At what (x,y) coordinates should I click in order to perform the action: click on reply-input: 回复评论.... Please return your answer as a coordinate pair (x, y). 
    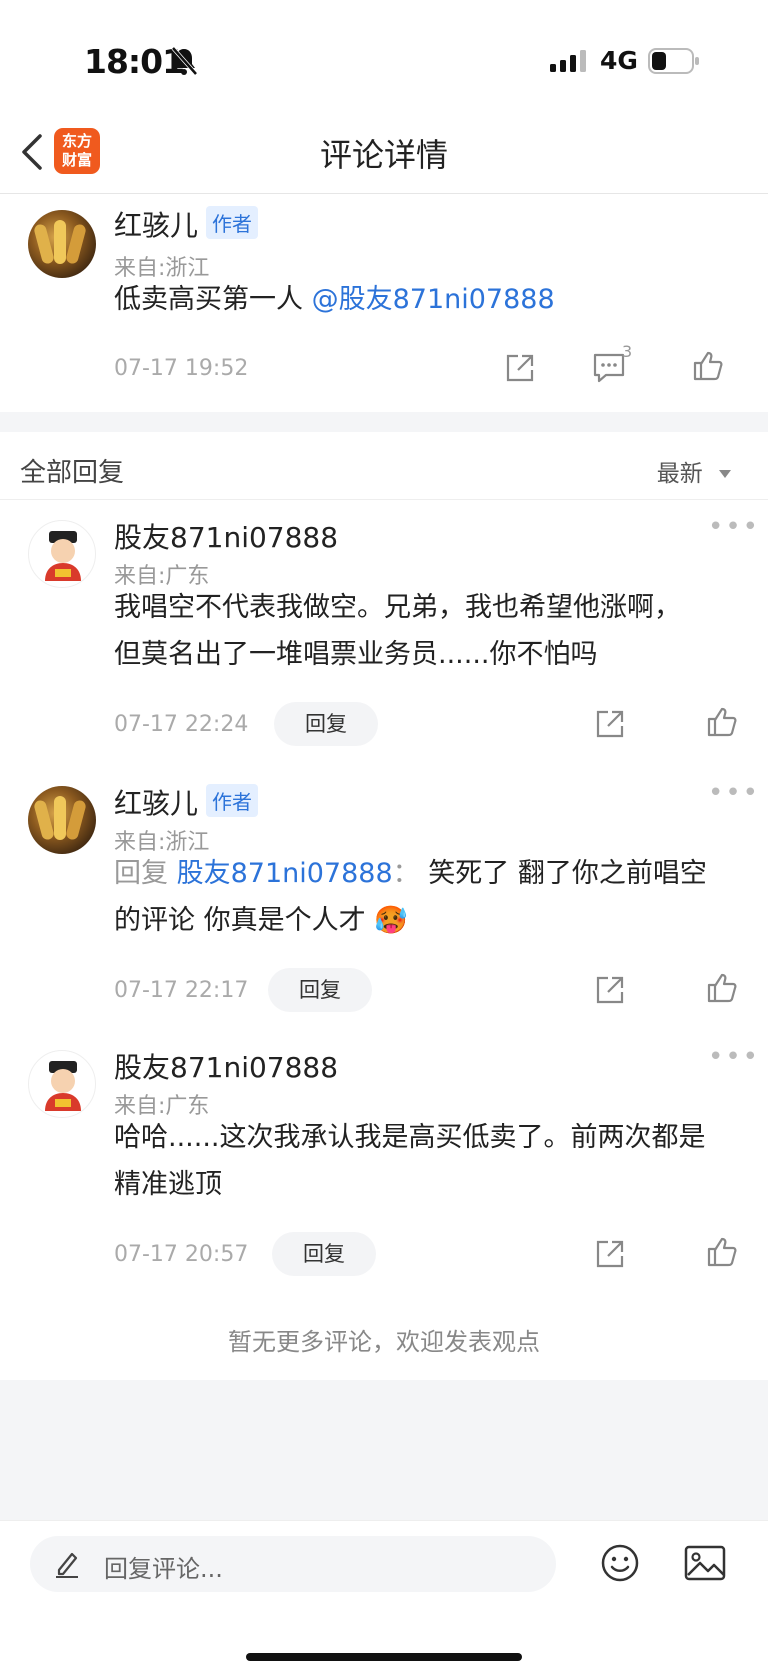
    Looking at the image, I should click on (293, 1564).